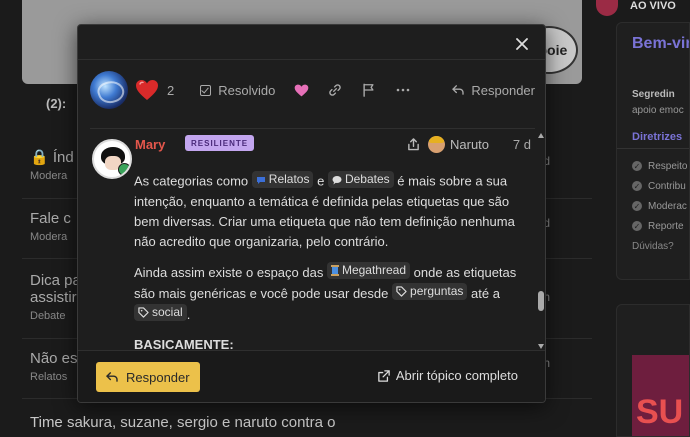 Image resolution: width=690 pixels, height=437 pixels. Describe the element at coordinates (448, 144) in the screenshot. I see `reply-to-indicator: Naruto` at that location.